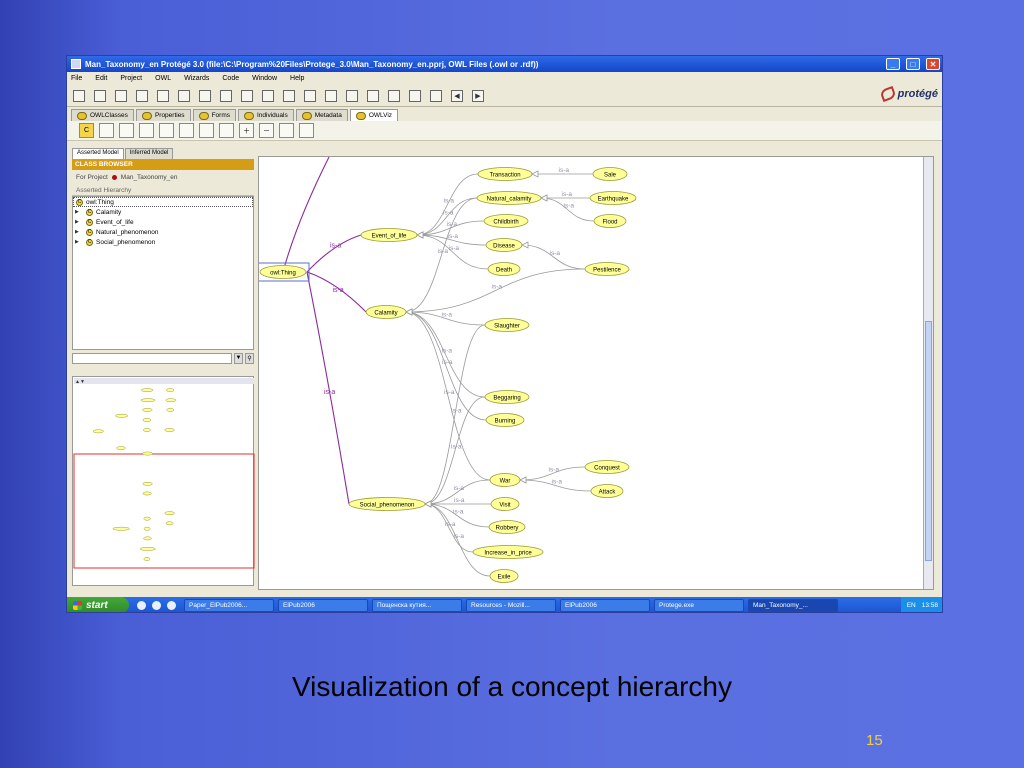 The height and width of the screenshot is (768, 1024). I want to click on show-class-distance-icon, so click(146, 130).